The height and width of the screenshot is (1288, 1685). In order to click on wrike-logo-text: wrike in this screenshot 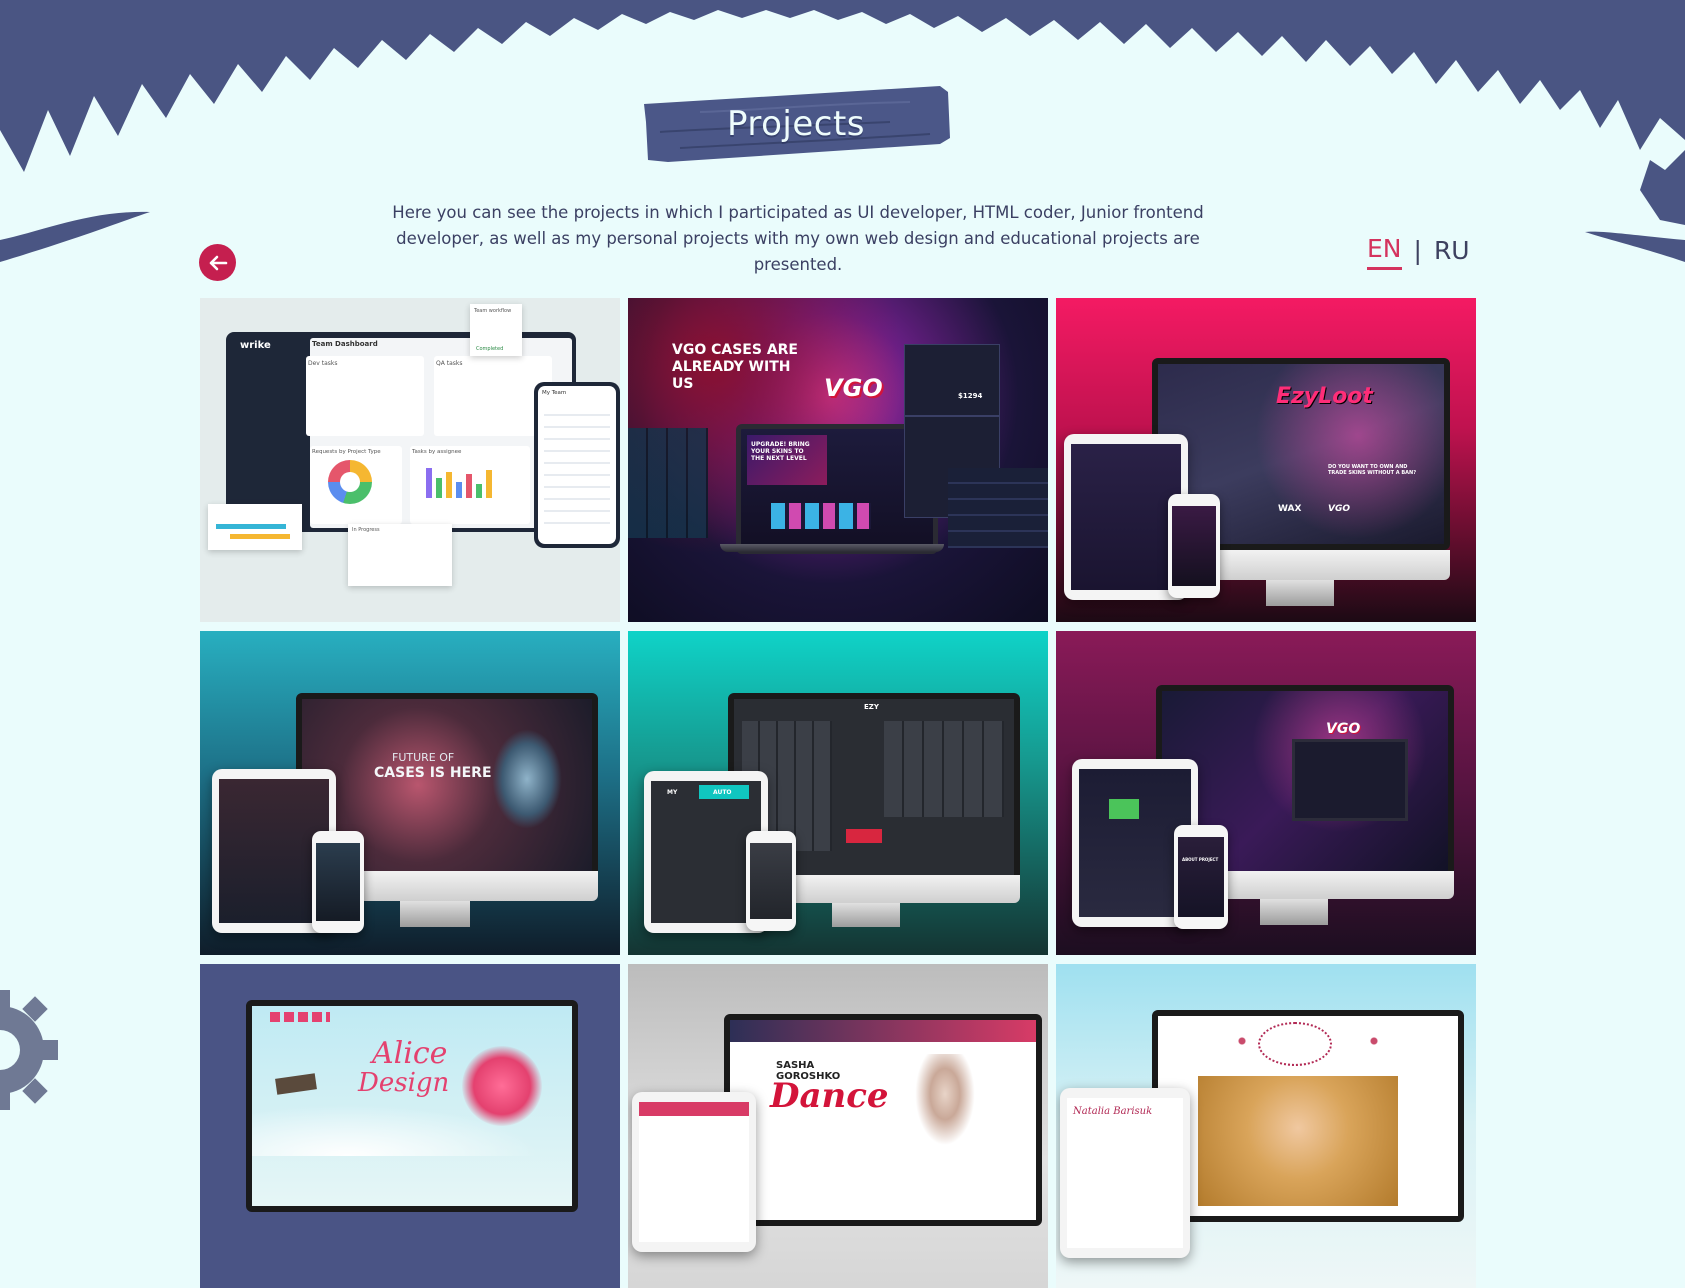, I will do `click(255, 345)`.